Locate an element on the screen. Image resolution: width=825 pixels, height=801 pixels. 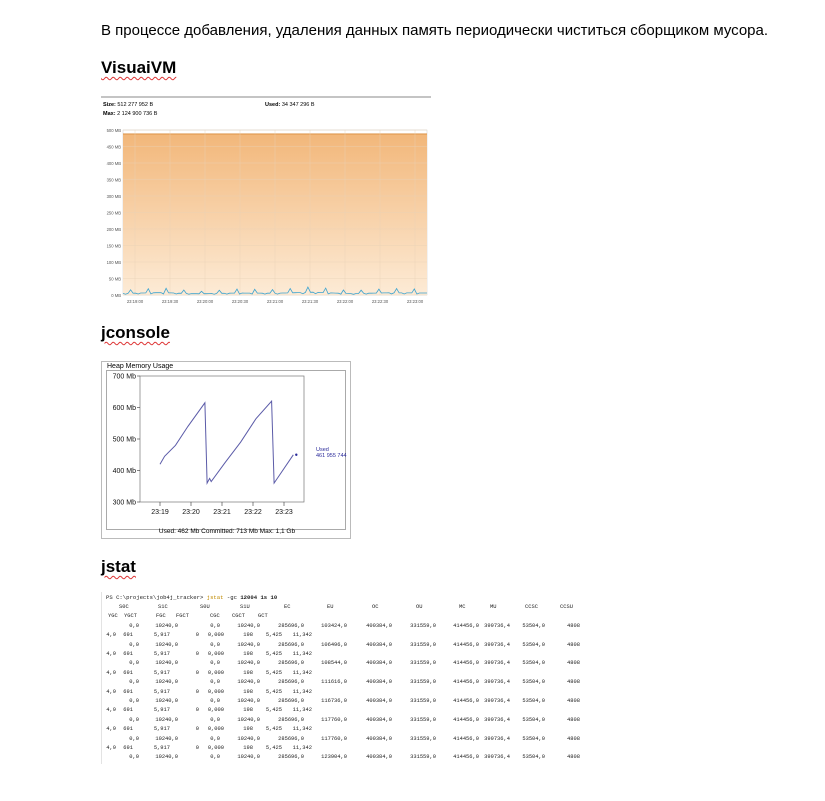
visualvm-x-tick: 23:23:00 is located at coordinates (415, 301).